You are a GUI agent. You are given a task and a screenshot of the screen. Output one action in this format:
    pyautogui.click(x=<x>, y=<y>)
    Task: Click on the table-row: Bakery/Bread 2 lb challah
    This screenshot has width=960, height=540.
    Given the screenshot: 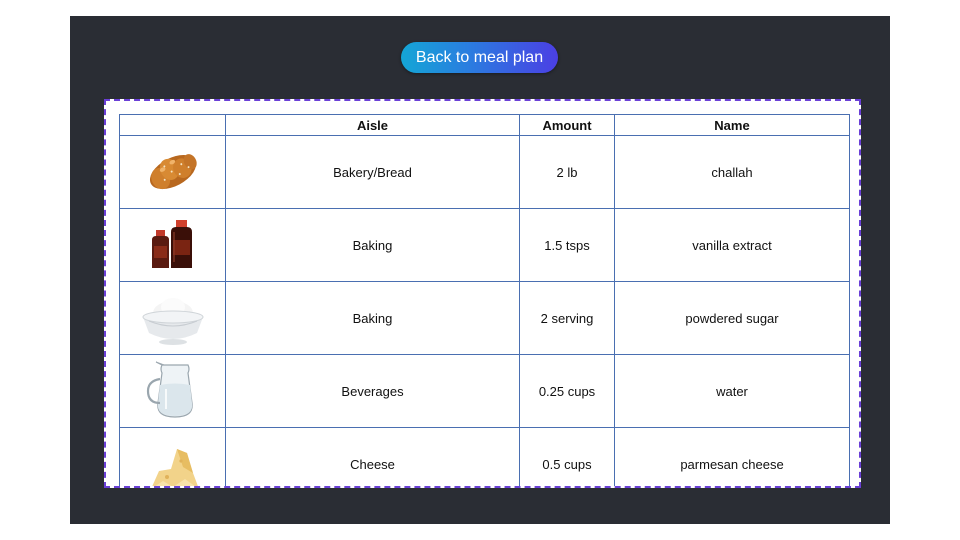 What is the action you would take?
    pyautogui.click(x=484, y=172)
    